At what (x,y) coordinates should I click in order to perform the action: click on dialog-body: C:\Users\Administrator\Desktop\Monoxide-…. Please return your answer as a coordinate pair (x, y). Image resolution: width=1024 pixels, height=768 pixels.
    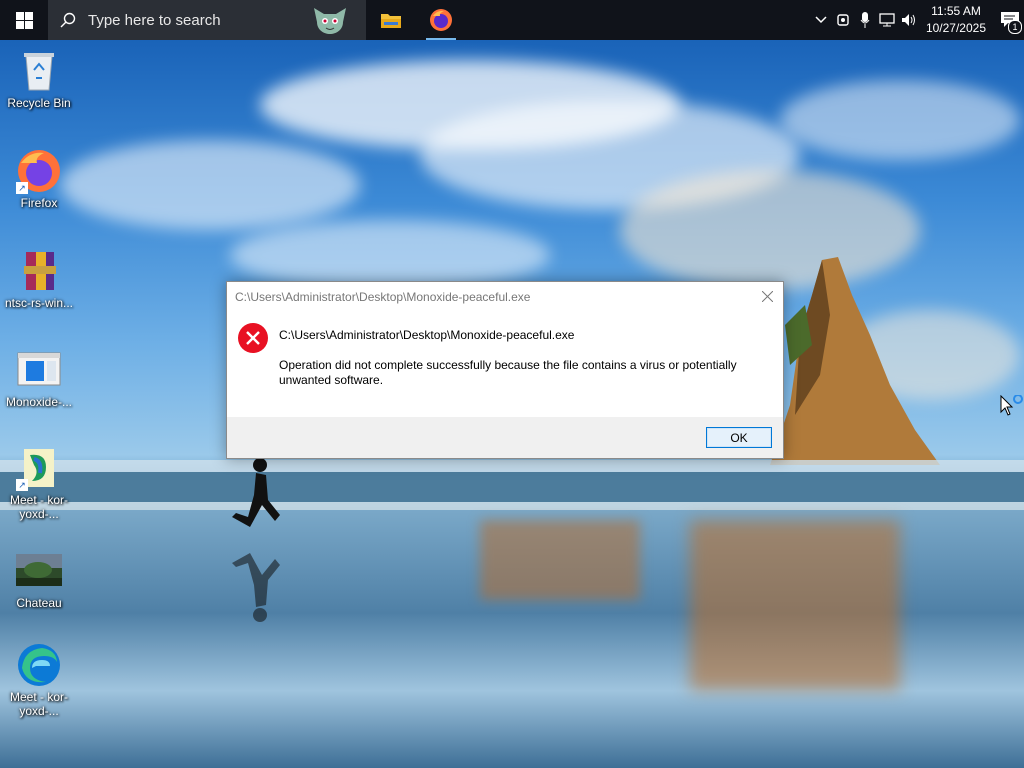
    Looking at the image, I should click on (505, 364).